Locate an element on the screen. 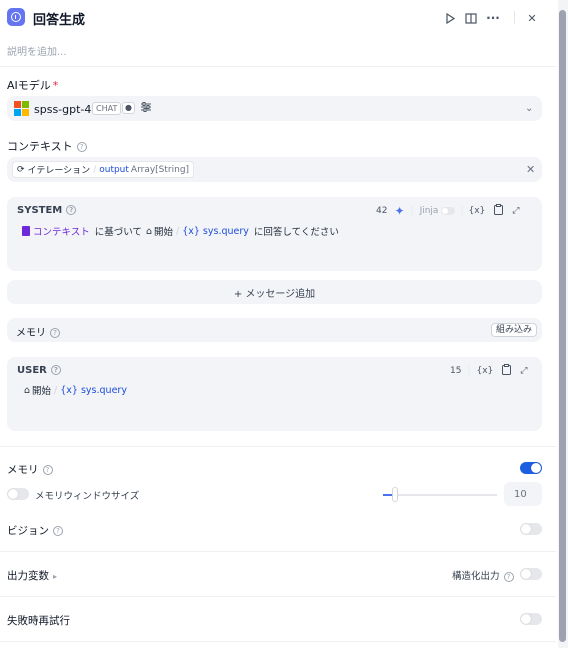 The width and height of the screenshot is (568, 648). ai-model-label: AIモデル * is located at coordinates (33, 85).